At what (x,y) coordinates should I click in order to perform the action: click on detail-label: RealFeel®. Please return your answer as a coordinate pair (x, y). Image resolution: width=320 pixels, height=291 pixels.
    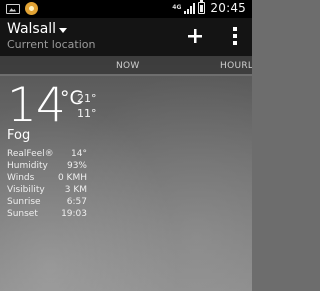
    Looking at the image, I should click on (30, 154).